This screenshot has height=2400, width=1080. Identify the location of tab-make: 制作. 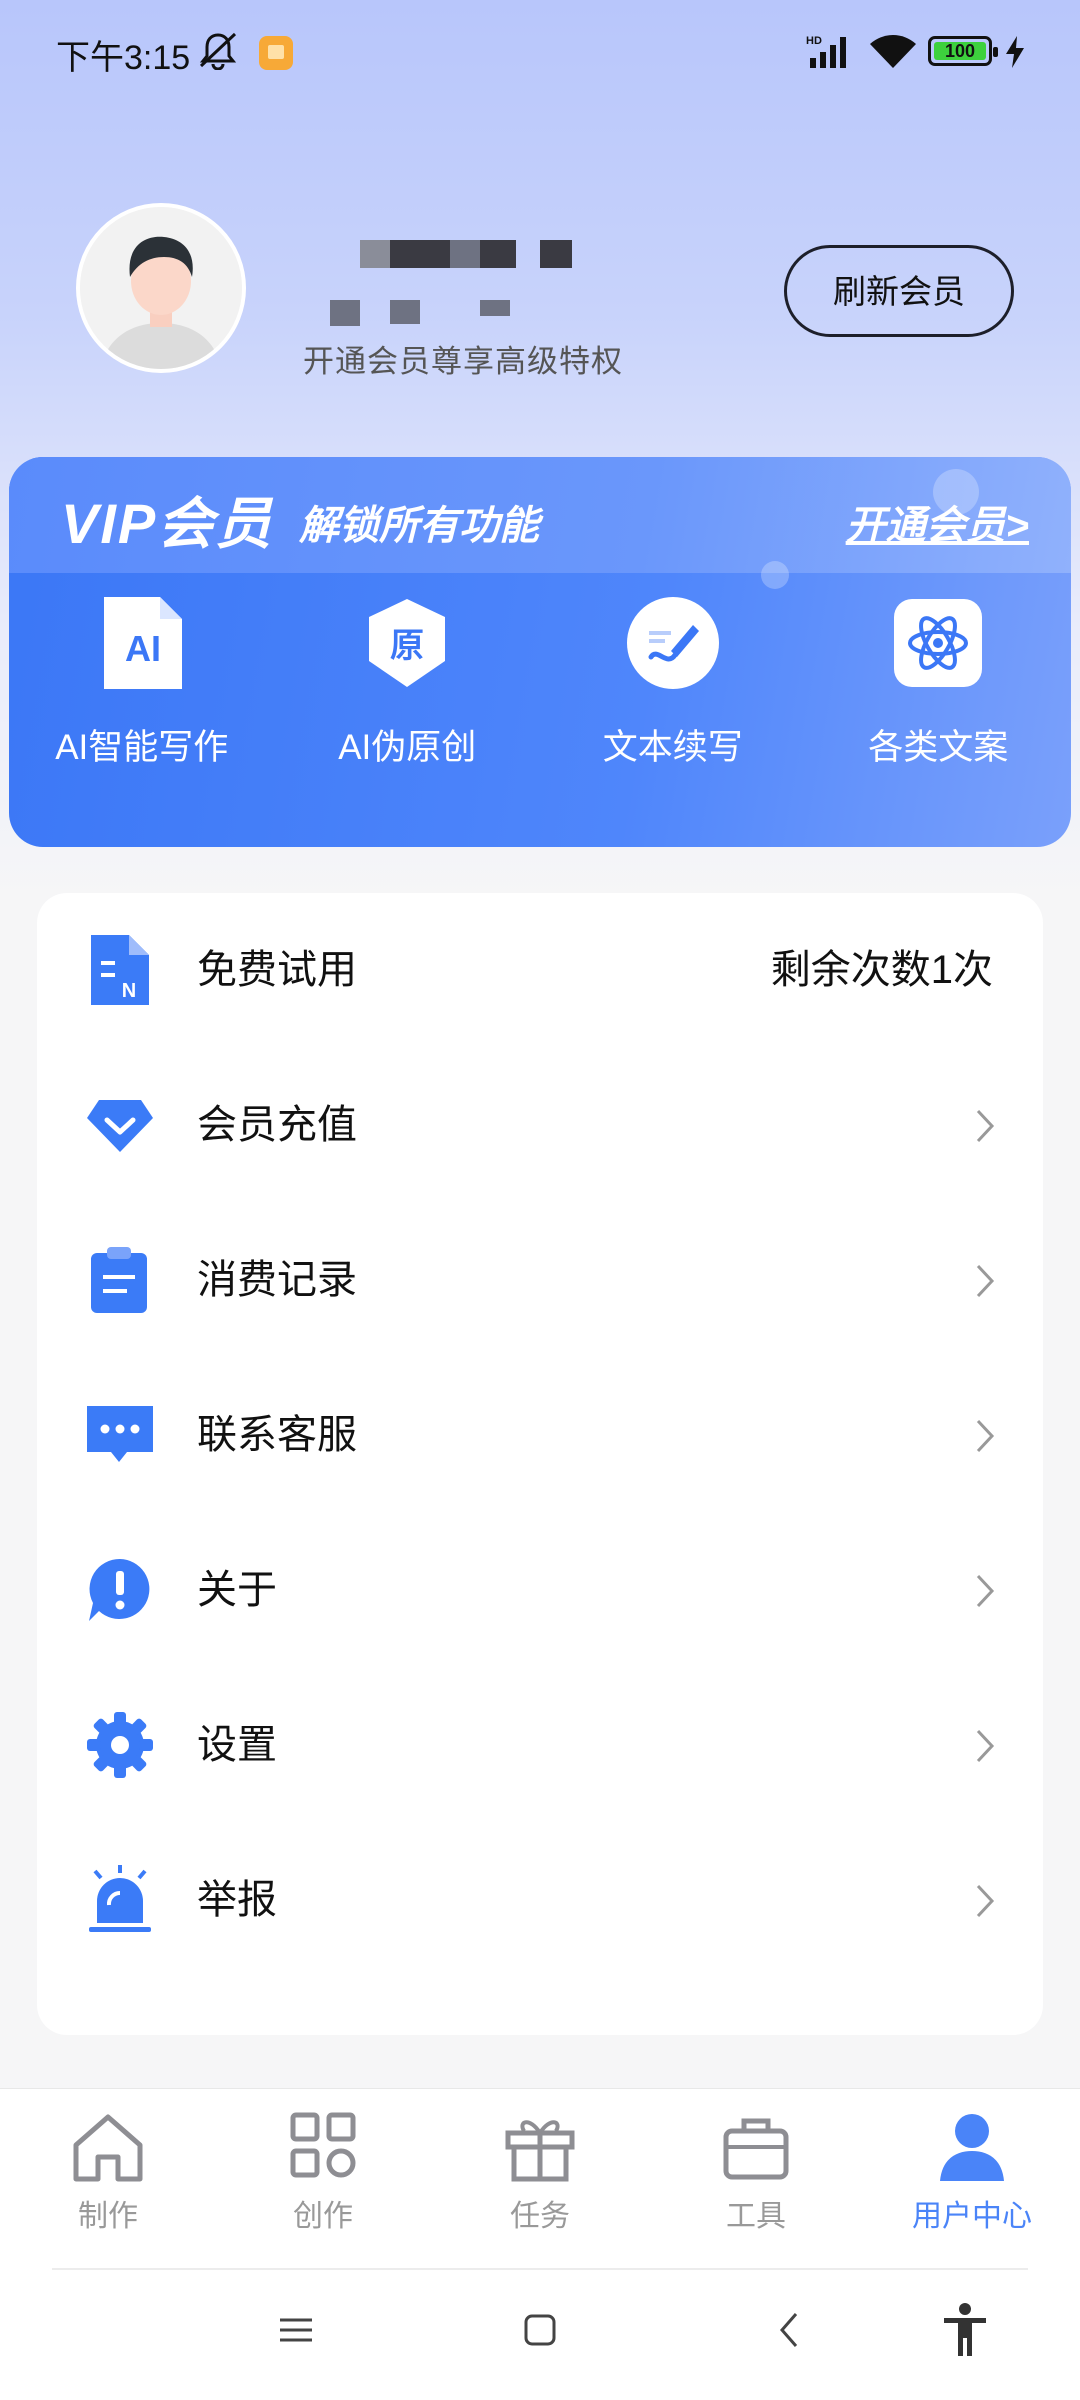
(108, 2172).